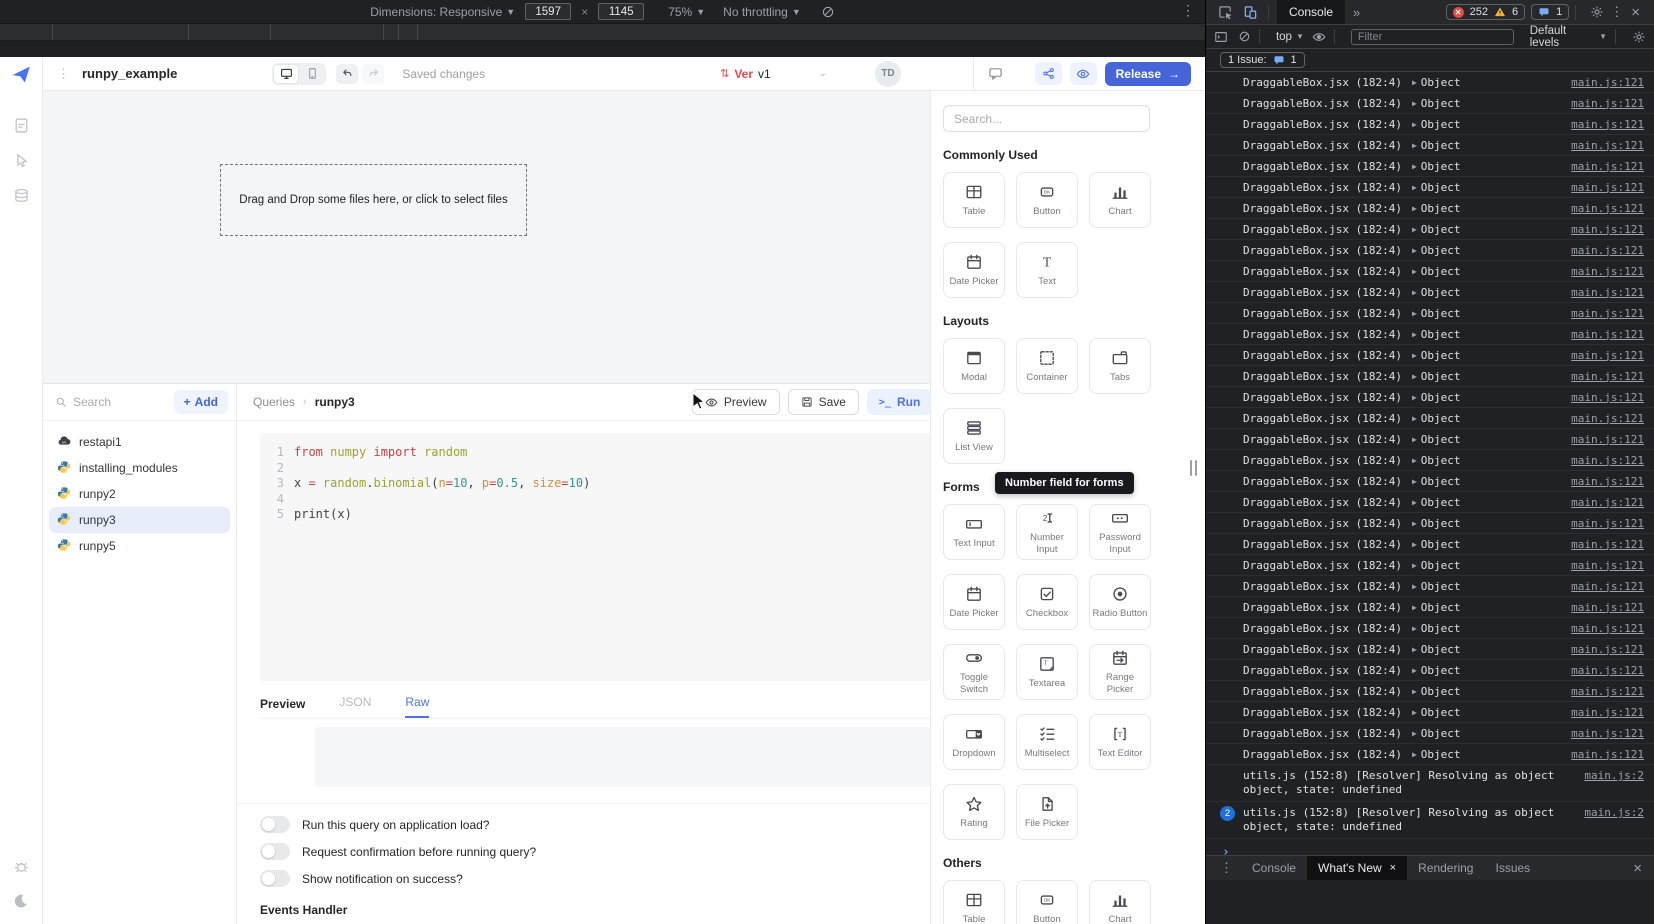 The height and width of the screenshot is (924, 1654). What do you see at coordinates (1047, 532) in the screenshot?
I see `component-card-number-input: 2 Number Input` at bounding box center [1047, 532].